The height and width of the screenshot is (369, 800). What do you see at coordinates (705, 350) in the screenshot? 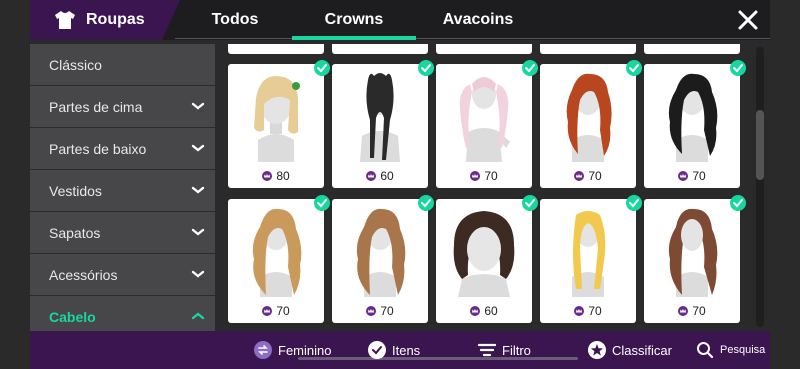
I see `search-icon` at bounding box center [705, 350].